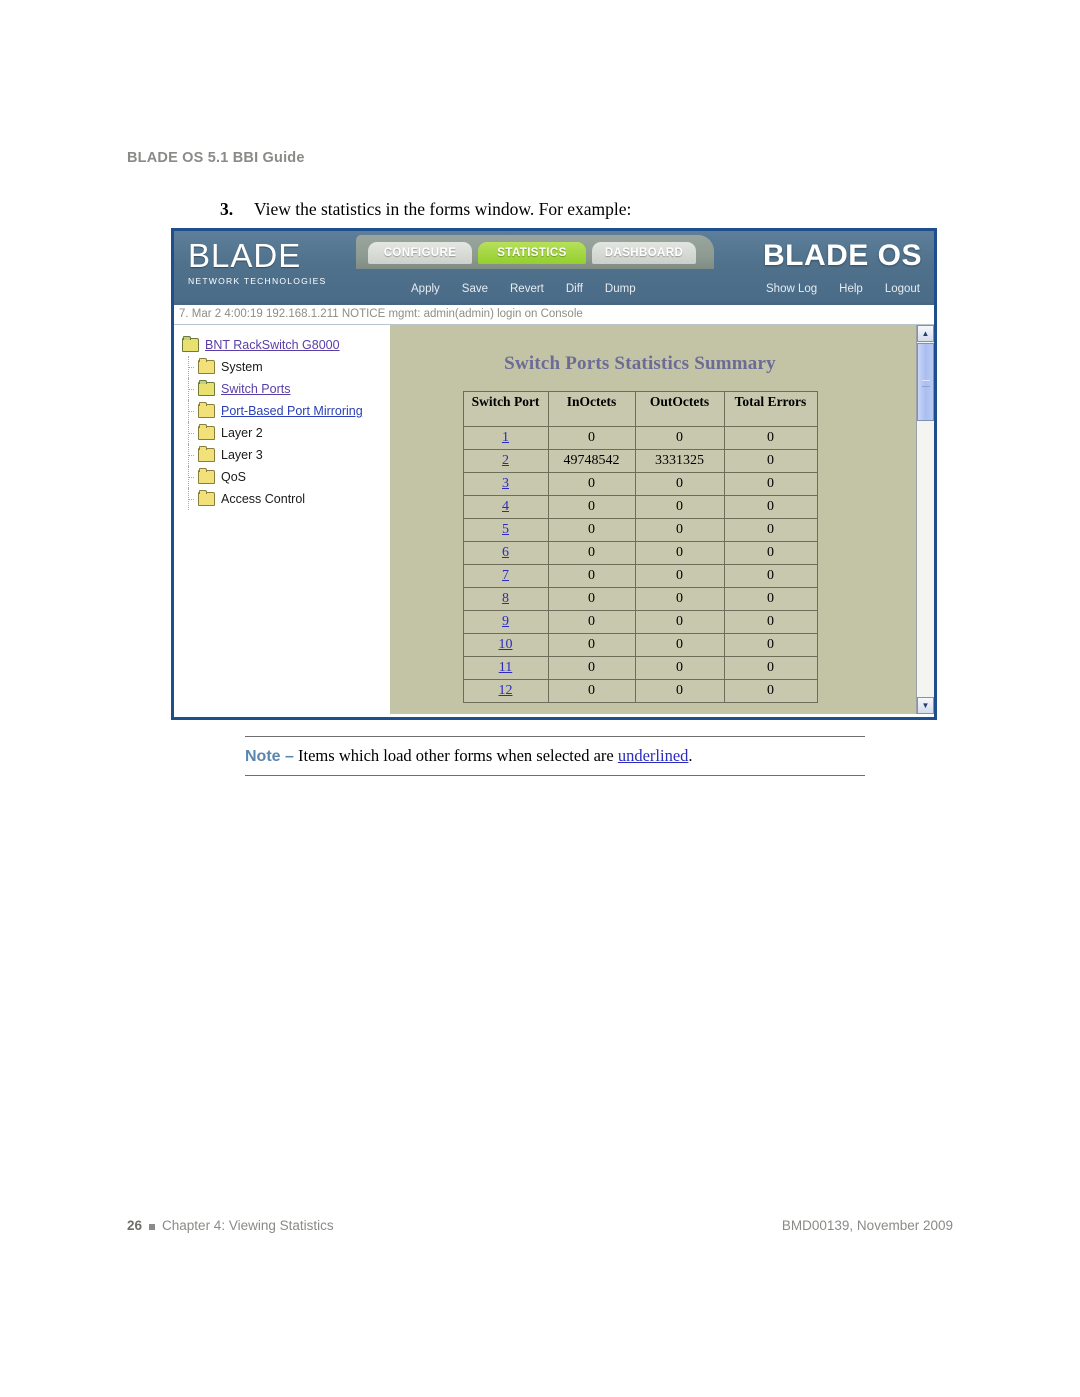 This screenshot has width=1080, height=1397. What do you see at coordinates (420, 253) in the screenshot?
I see `tab-configure: CONFIGURE` at bounding box center [420, 253].